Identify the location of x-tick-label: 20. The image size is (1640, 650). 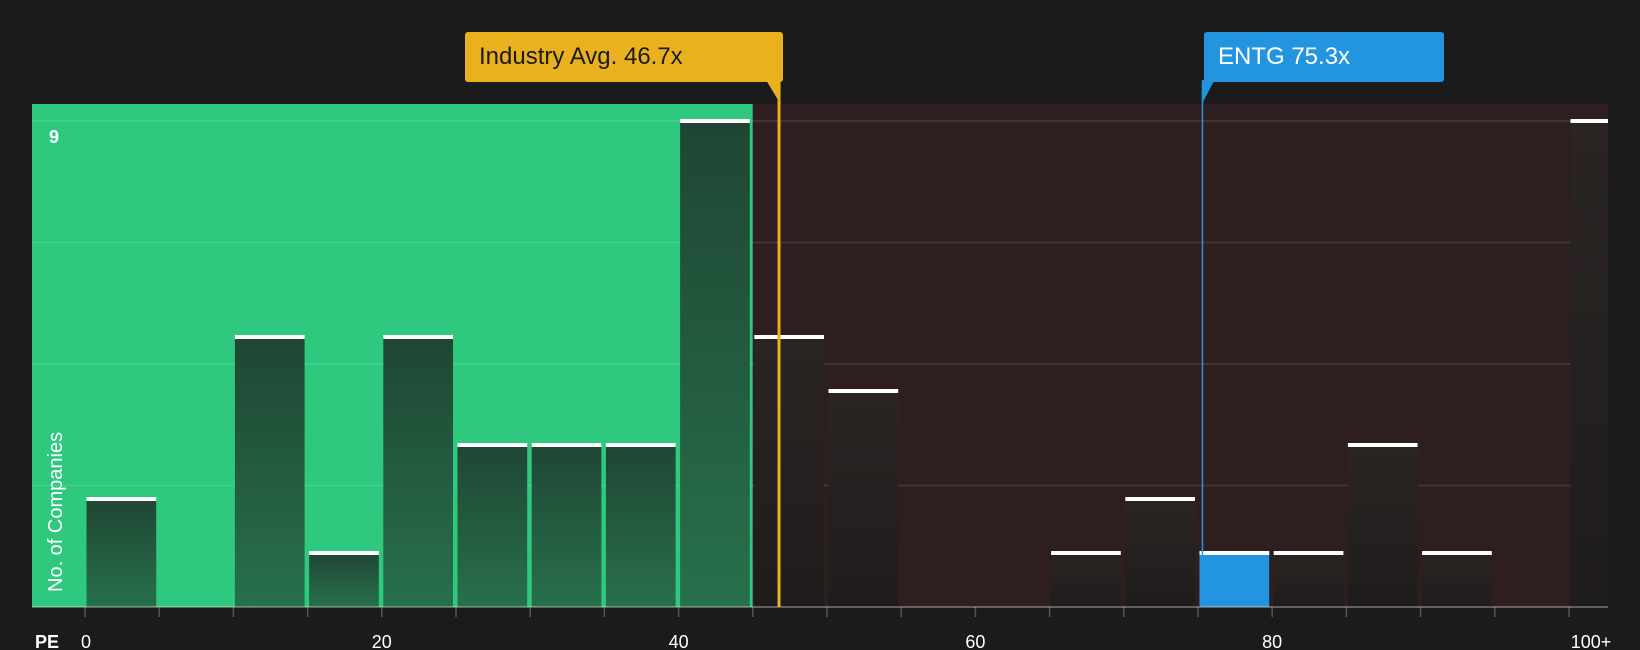
(382, 641).